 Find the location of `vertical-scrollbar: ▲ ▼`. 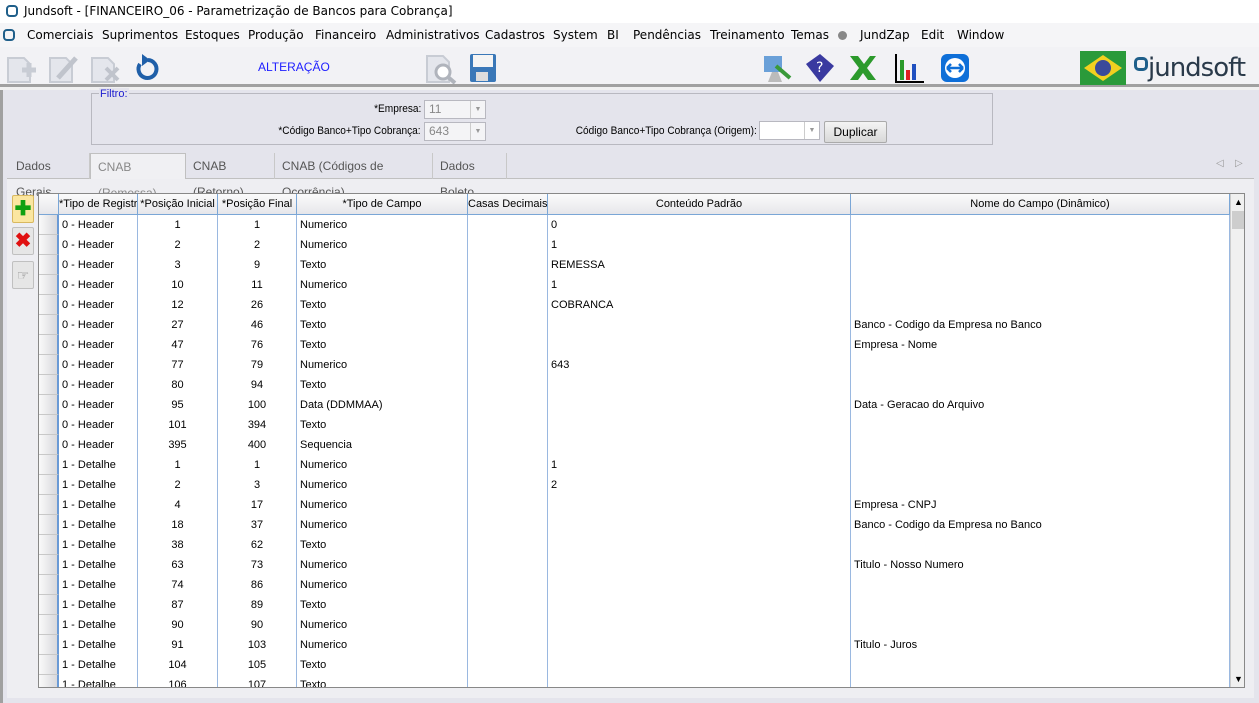

vertical-scrollbar: ▲ ▼ is located at coordinates (1237, 440).